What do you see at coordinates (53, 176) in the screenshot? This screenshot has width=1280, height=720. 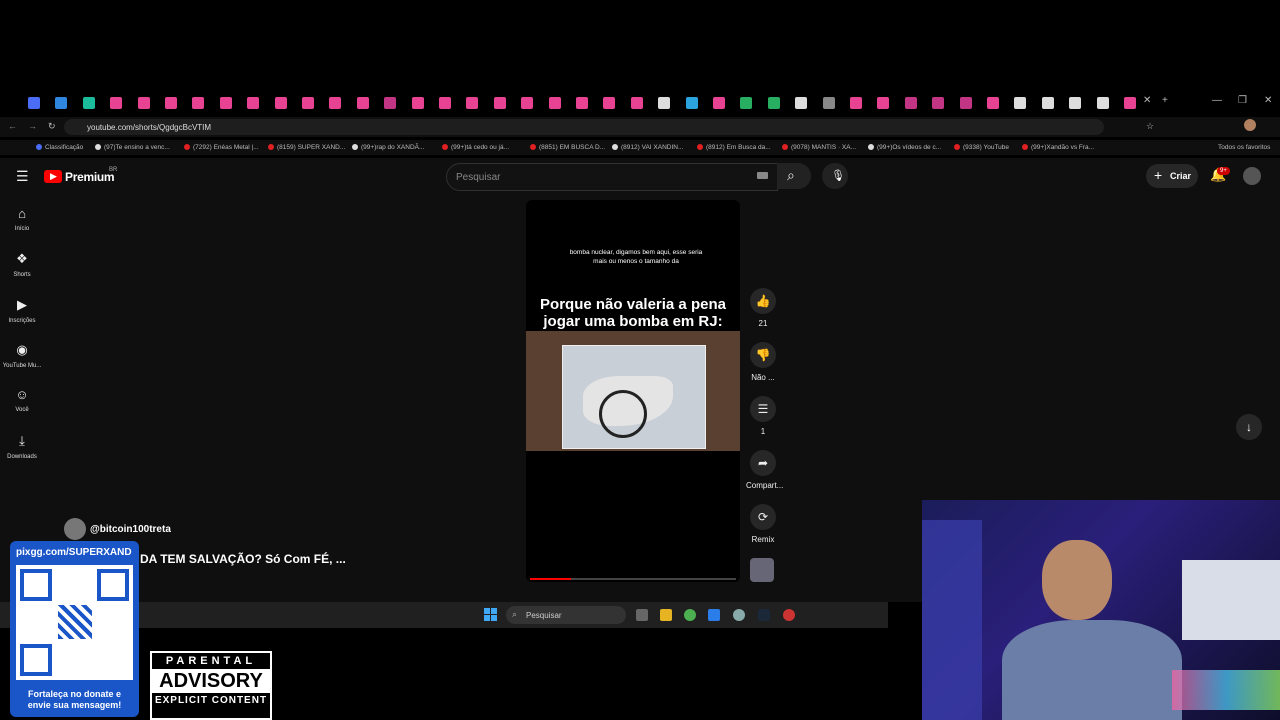 I see `youtube-logo-icon: ▶` at bounding box center [53, 176].